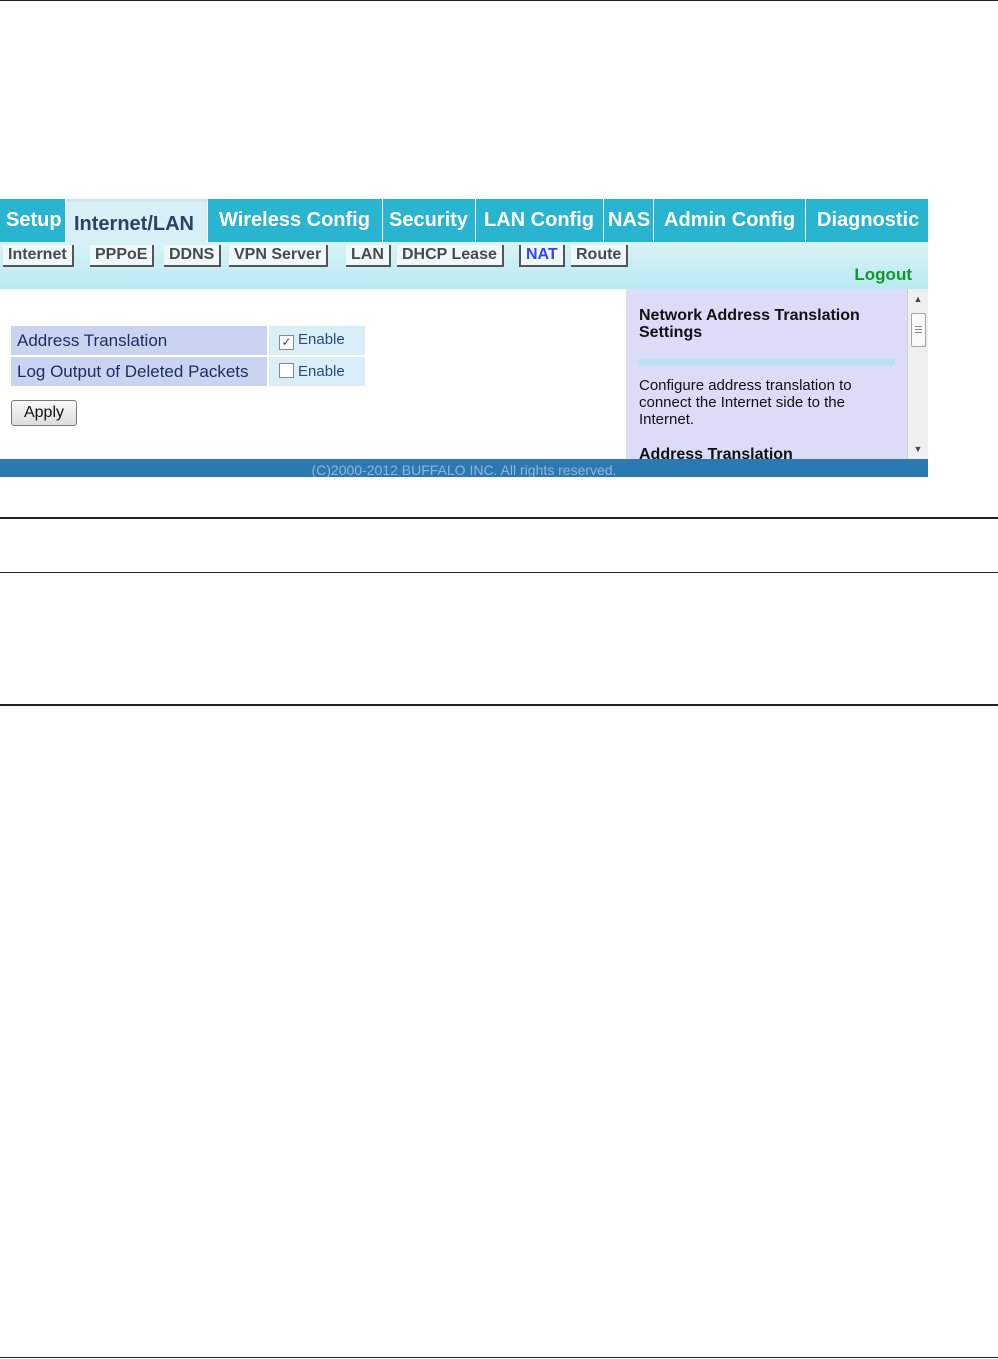 The height and width of the screenshot is (1359, 998). What do you see at coordinates (139, 372) in the screenshot?
I see `log-output-label: Log Output of Deleted Packets` at bounding box center [139, 372].